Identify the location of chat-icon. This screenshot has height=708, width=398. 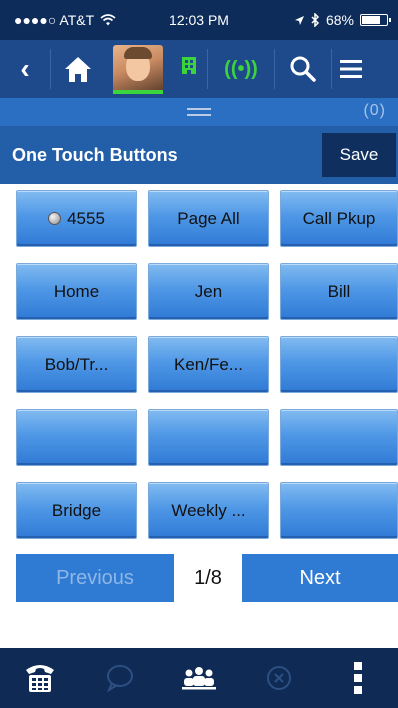
(120, 678).